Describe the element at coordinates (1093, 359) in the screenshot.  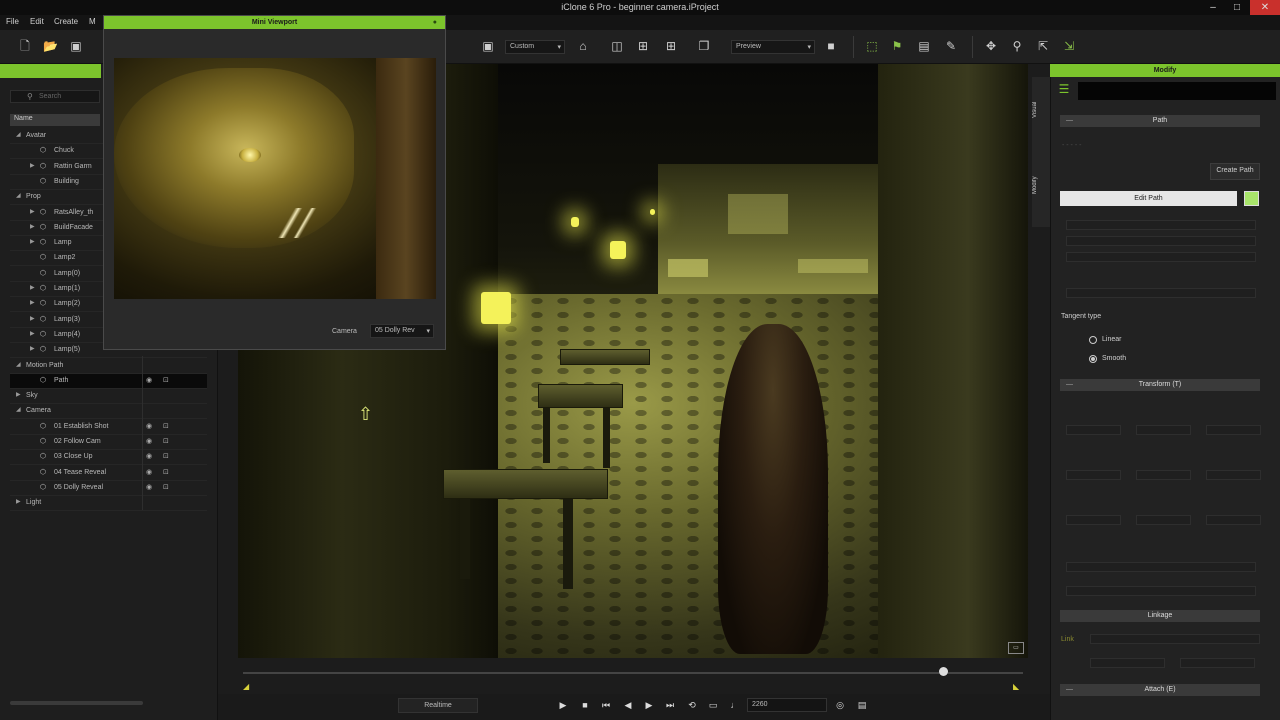
I see `tangent-smooth-radio` at that location.